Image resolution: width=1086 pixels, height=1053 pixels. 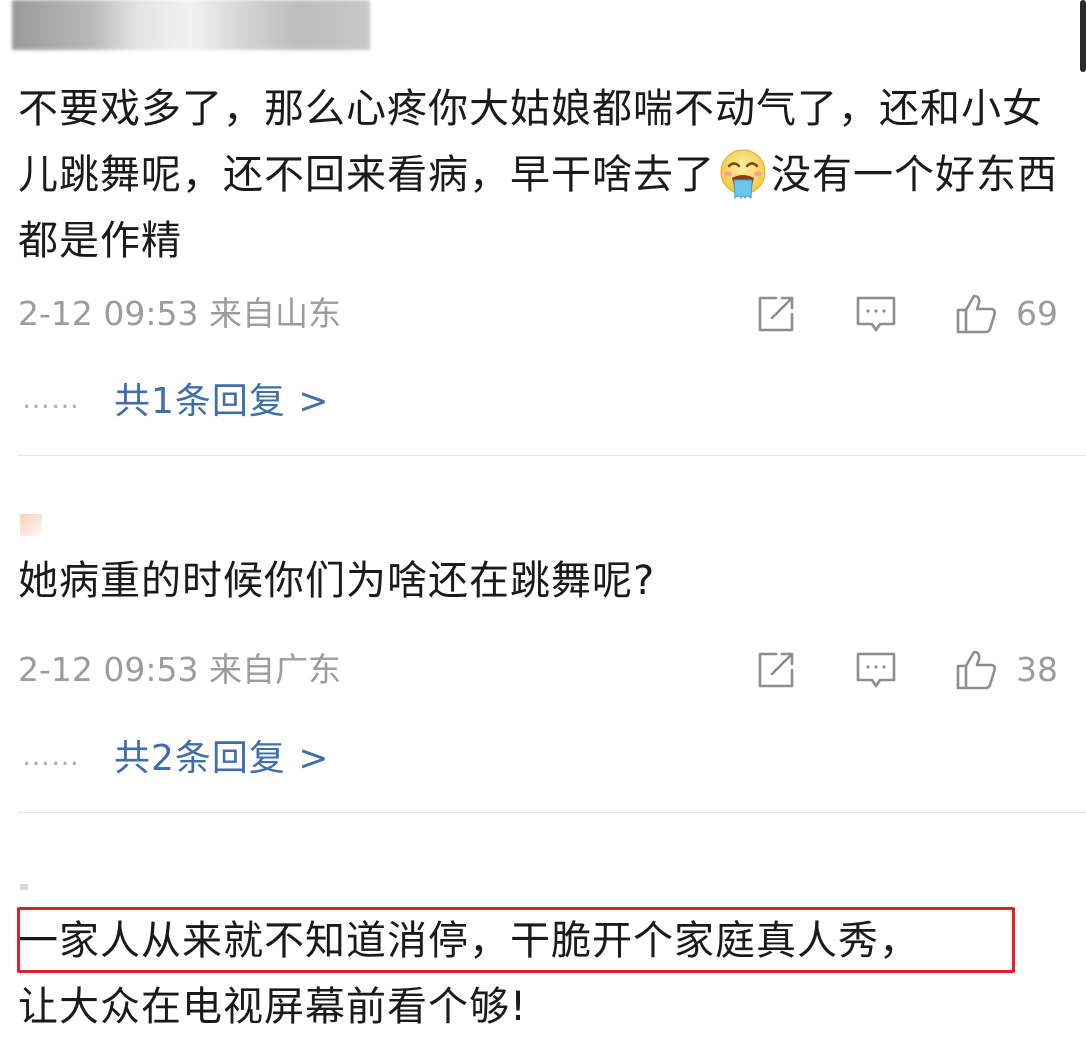 I want to click on comment-3-line-2: 让大众在电视屏幕前看个够!, so click(x=273, y=1007).